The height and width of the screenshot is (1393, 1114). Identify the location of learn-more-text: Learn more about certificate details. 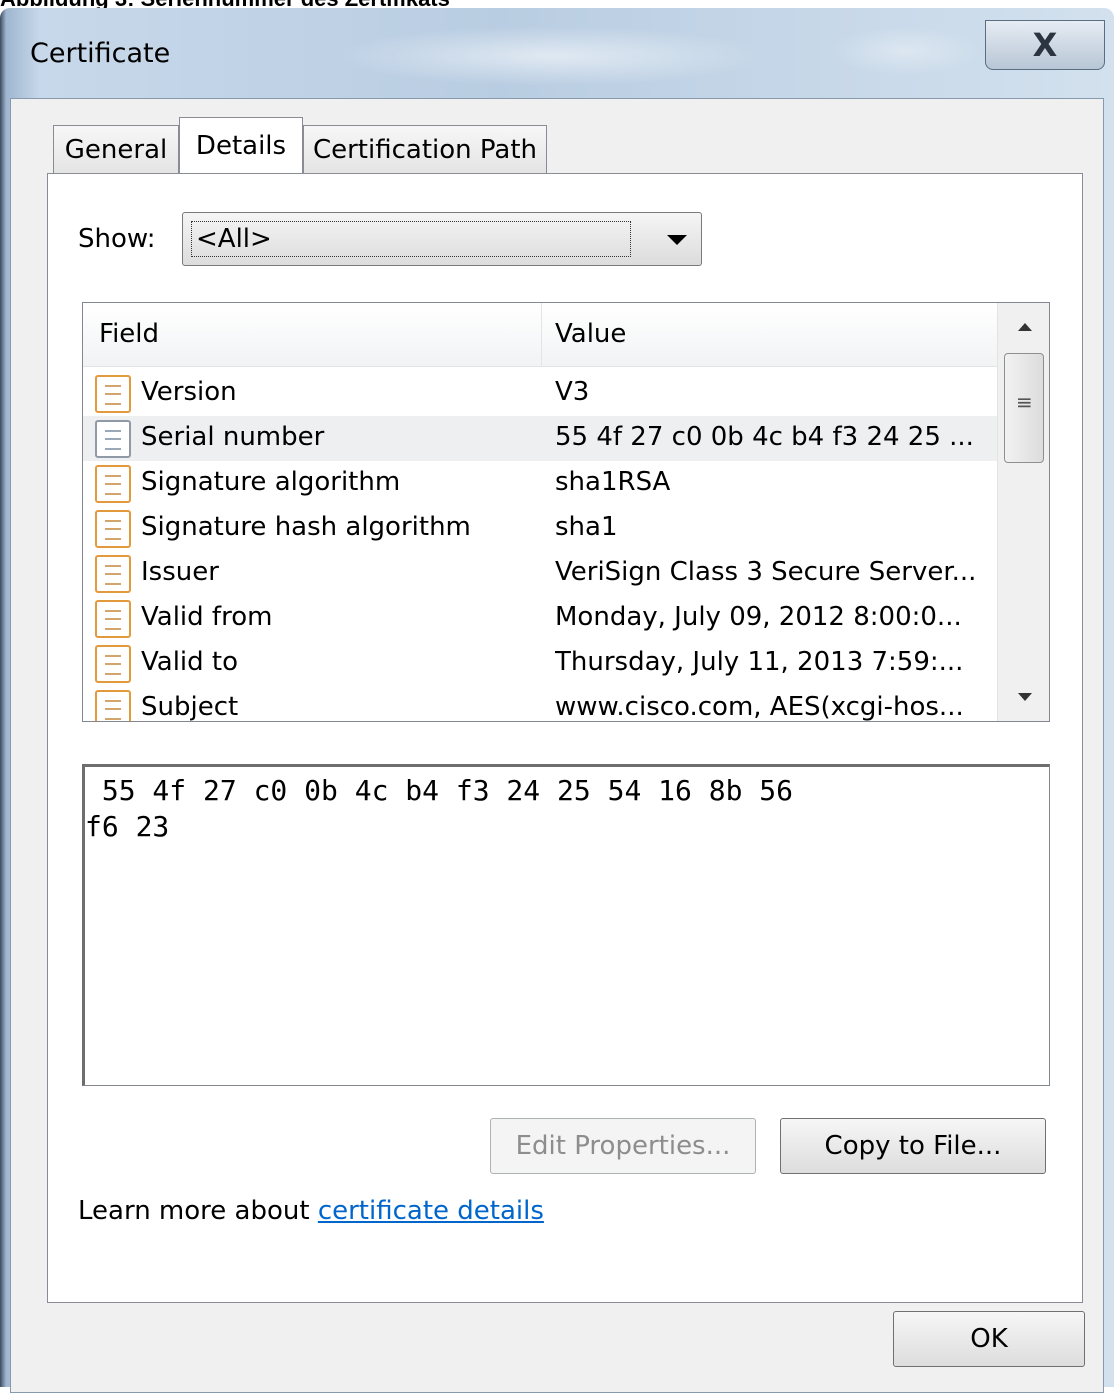
(311, 1211).